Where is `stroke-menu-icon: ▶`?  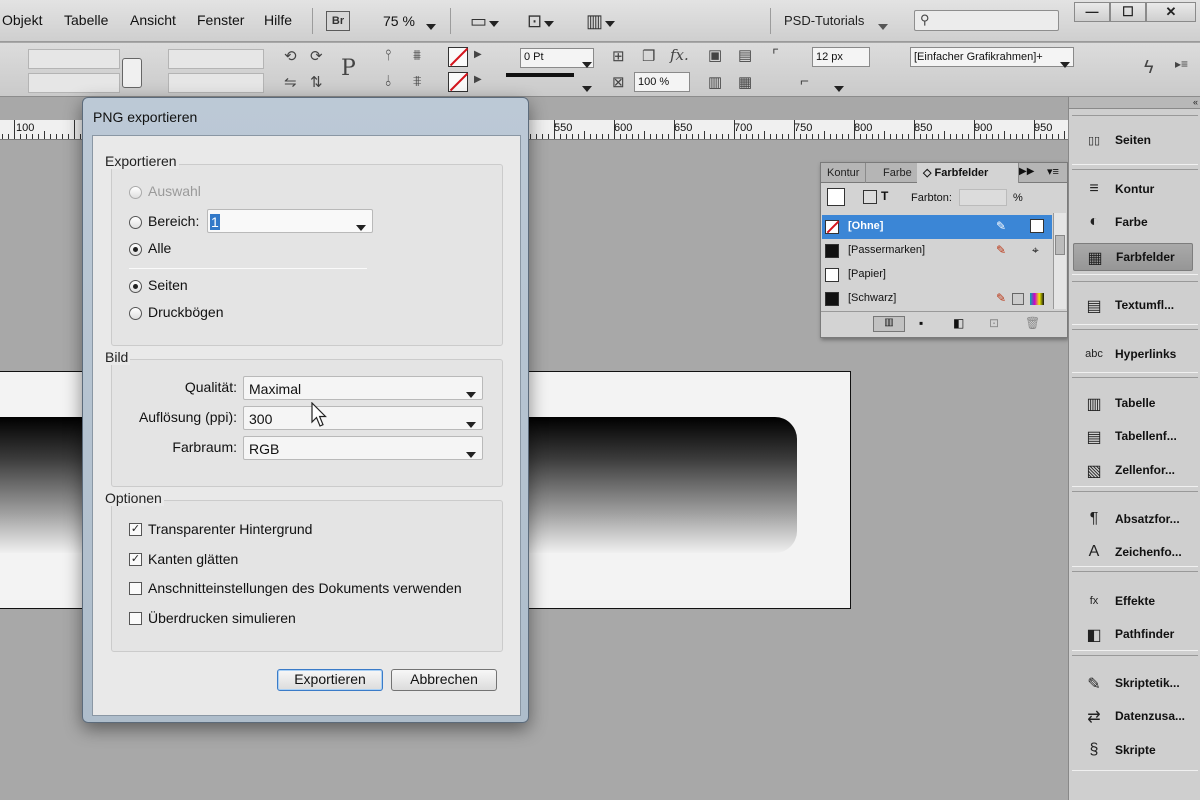
stroke-menu-icon: ▶ is located at coordinates (478, 79).